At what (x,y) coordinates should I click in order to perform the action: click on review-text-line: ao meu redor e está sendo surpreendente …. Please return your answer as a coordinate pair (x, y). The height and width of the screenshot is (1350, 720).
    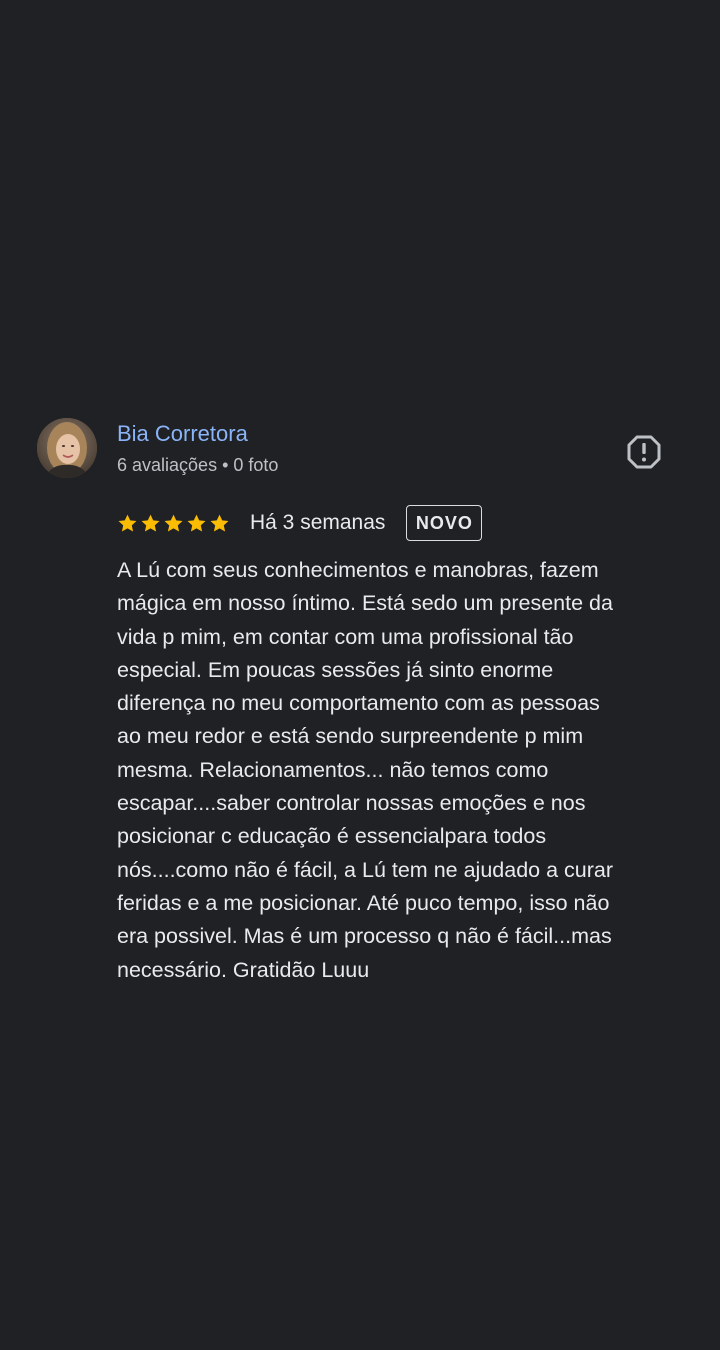
    Looking at the image, I should click on (350, 736).